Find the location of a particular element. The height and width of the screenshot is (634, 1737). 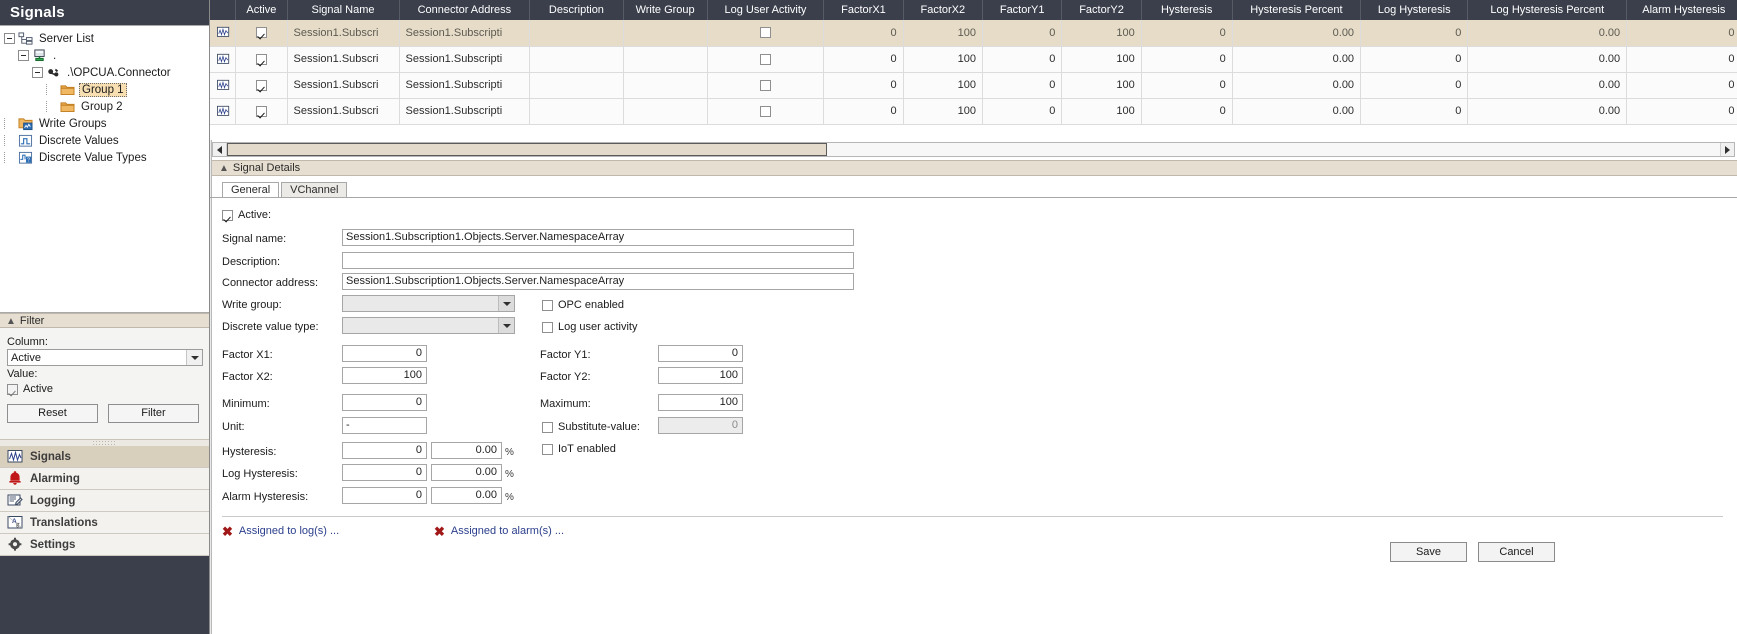

grid-column-header: Write Group is located at coordinates (665, 10).